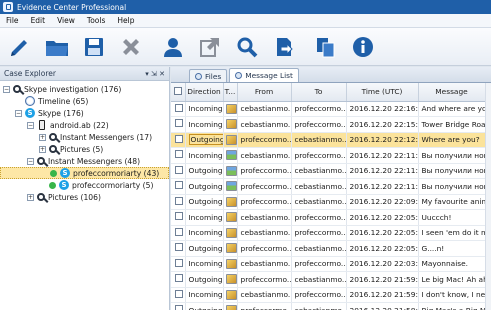 The height and width of the screenshot is (310, 491). Describe the element at coordinates (66, 20) in the screenshot. I see `menu-item-view: View` at that location.